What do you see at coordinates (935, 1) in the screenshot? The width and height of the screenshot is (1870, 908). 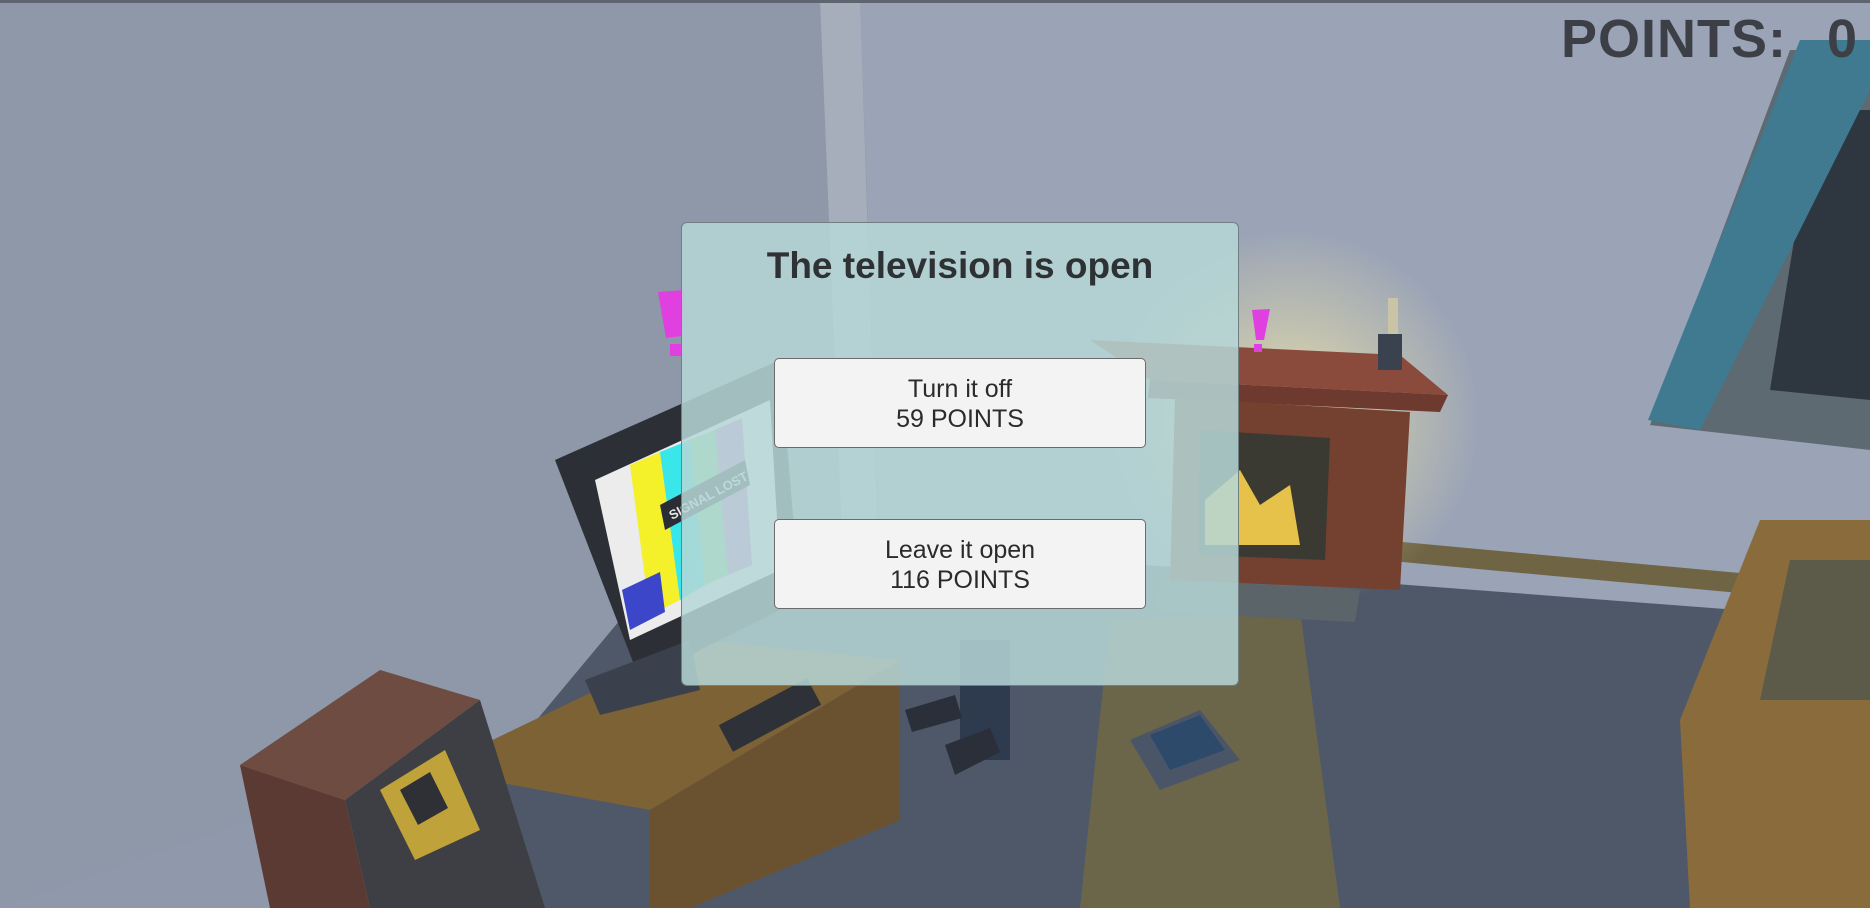 I see `ceiling-edge` at bounding box center [935, 1].